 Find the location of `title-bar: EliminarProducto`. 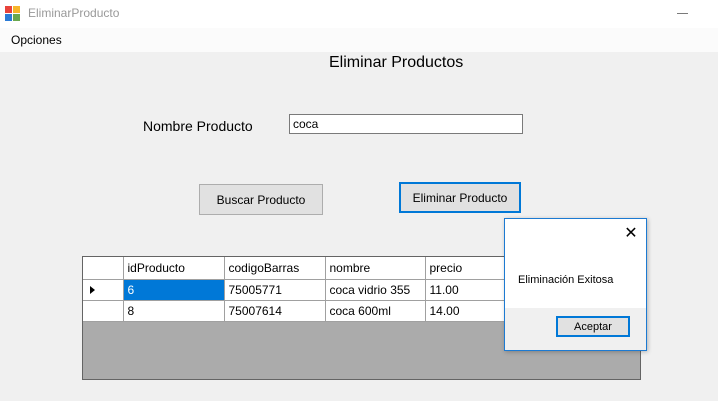

title-bar: EliminarProducto is located at coordinates (359, 14).